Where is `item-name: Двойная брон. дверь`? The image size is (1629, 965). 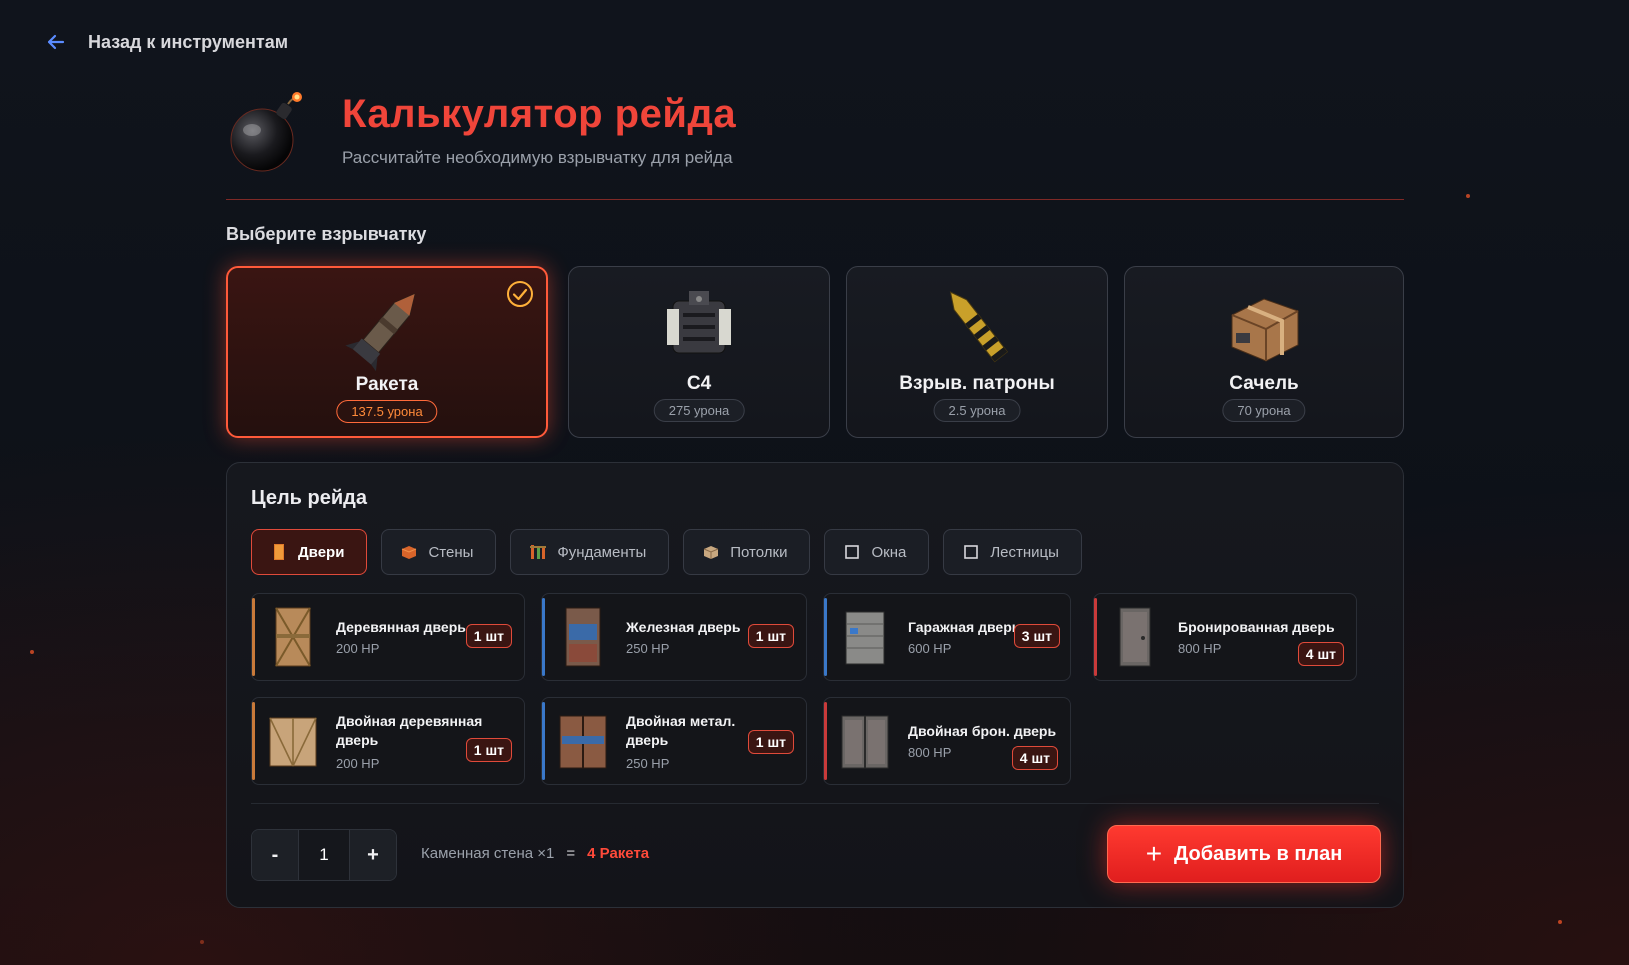
item-name: Двойная брон. дверь is located at coordinates (982, 731).